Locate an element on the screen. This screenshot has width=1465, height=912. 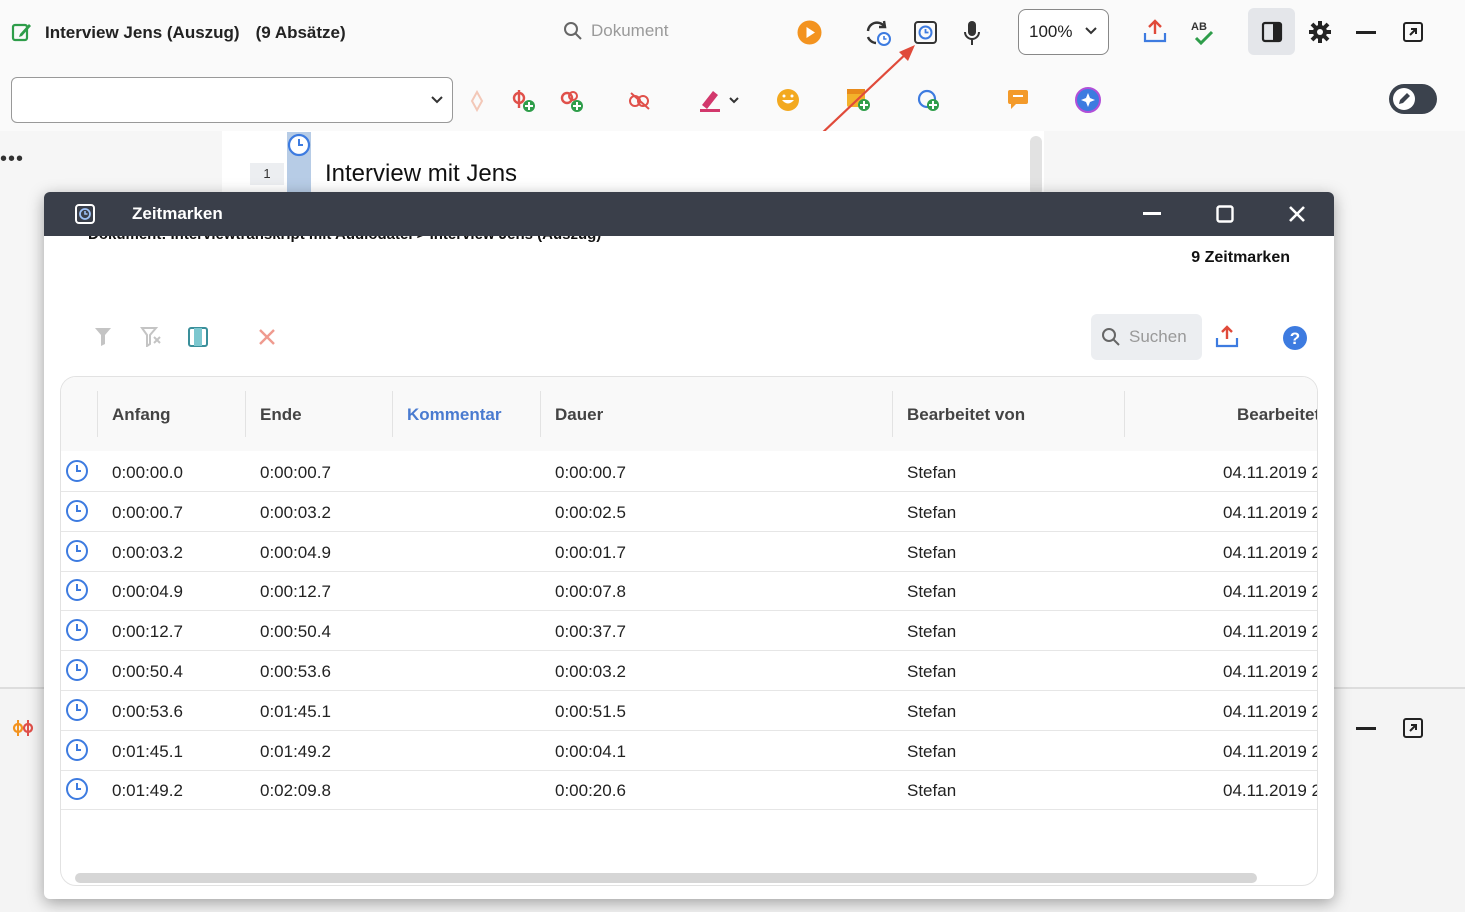
cell-start: 0:00:53.6 is located at coordinates (147, 711).